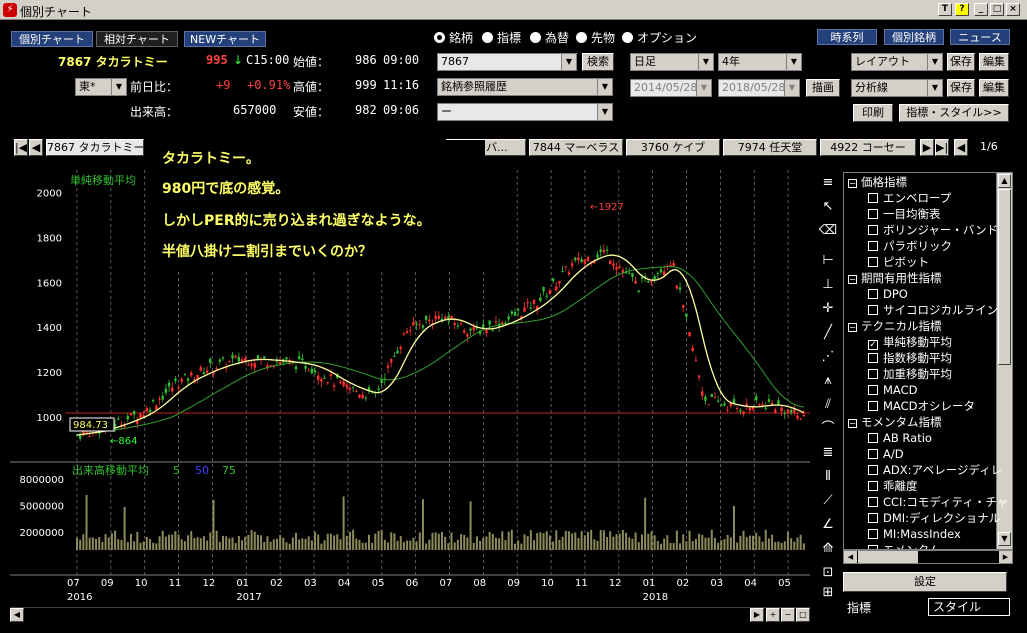 The height and width of the screenshot is (633, 1027). Describe the element at coordinates (877, 182) in the screenshot. I see `tree-group: − 価格指標` at that location.